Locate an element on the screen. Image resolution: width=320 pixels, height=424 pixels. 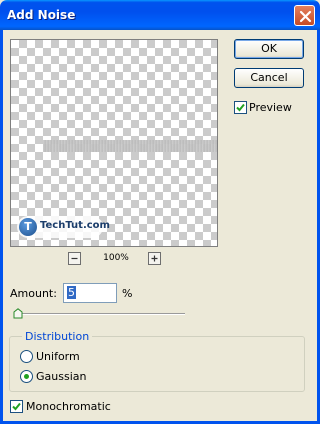
amount-input: 5 is located at coordinates (90, 293).